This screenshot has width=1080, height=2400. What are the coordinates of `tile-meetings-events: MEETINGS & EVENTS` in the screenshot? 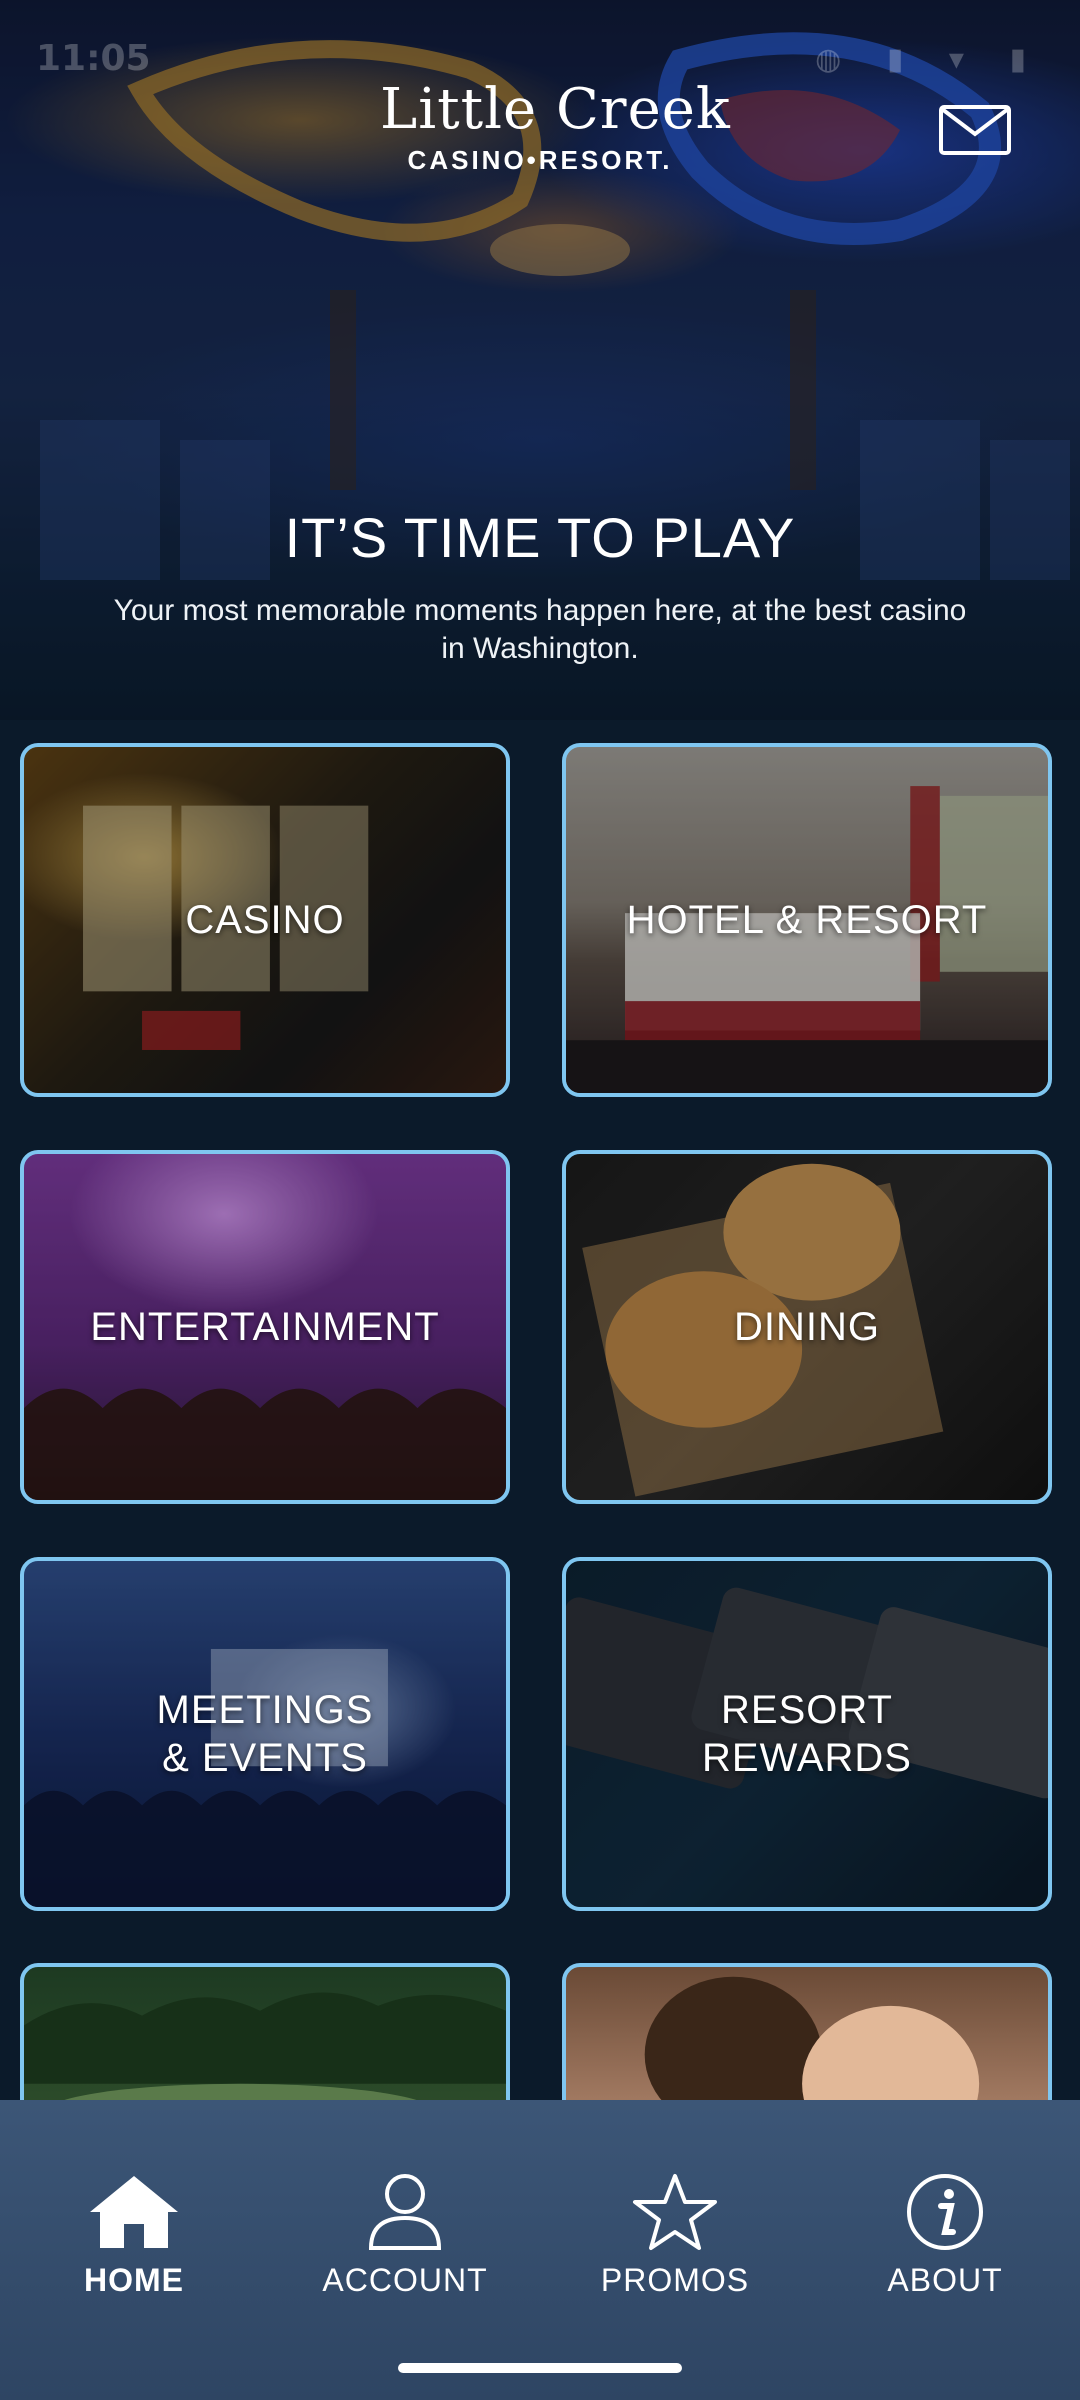 It's located at (265, 1734).